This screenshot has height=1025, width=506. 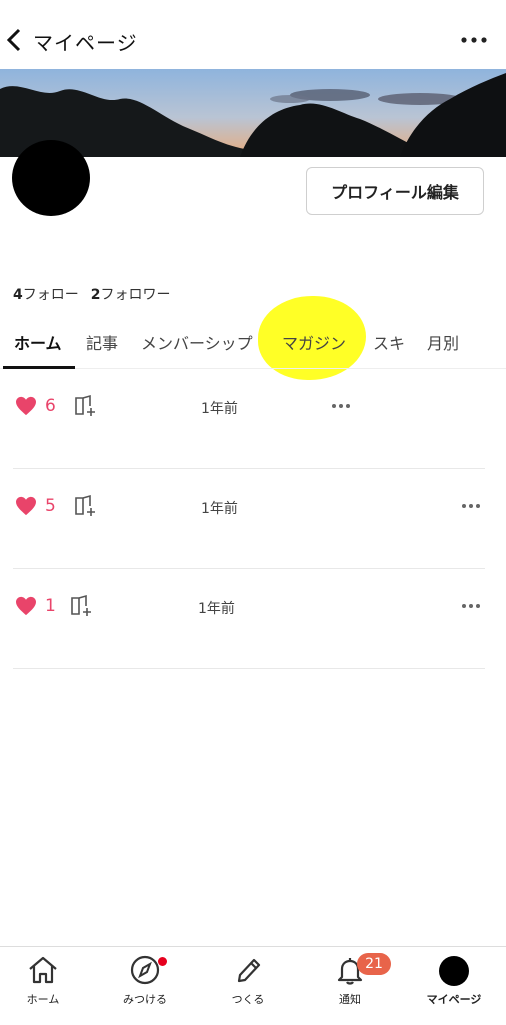 I want to click on pencil-icon, so click(x=249, y=970).